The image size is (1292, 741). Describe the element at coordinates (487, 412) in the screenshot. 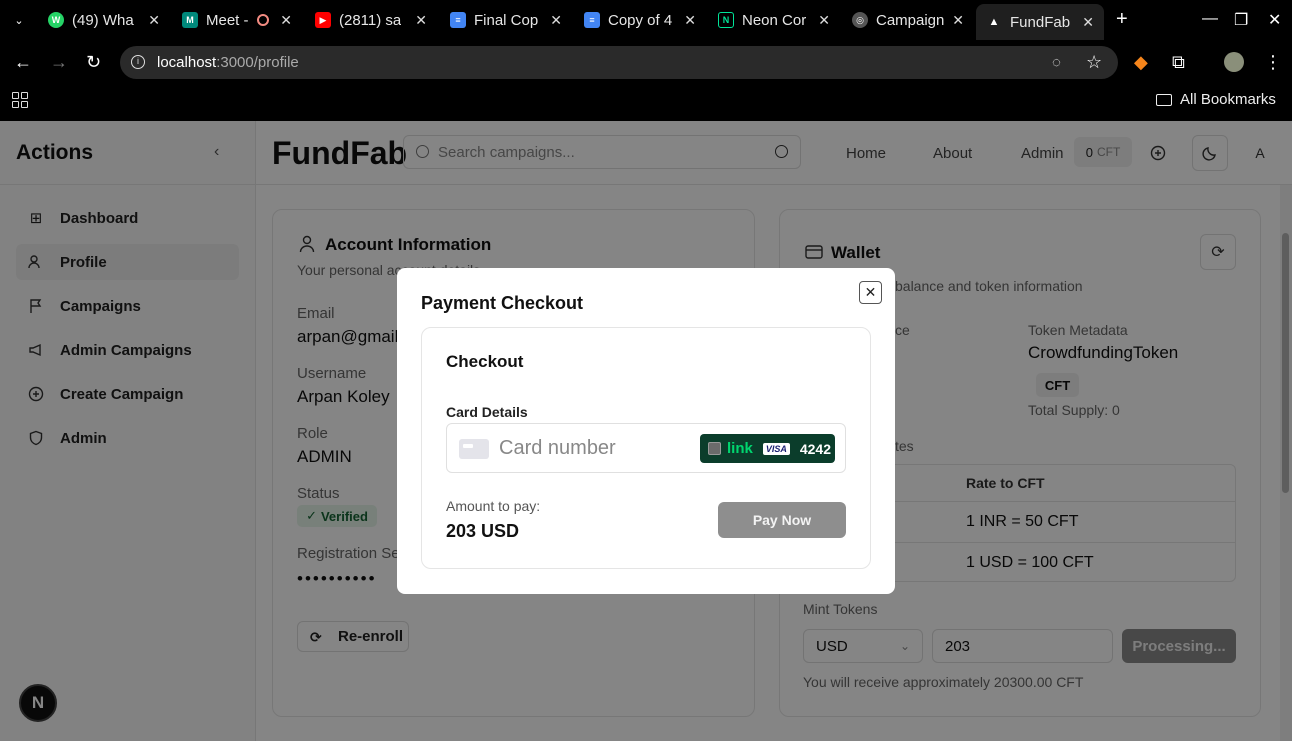

I see `card-details-label: Card Details` at that location.